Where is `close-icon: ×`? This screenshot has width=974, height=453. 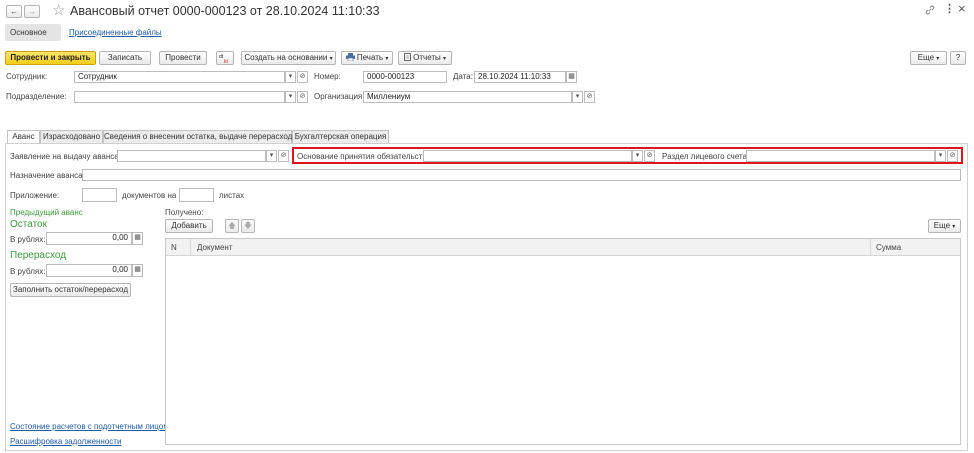
close-icon: × is located at coordinates (962, 9).